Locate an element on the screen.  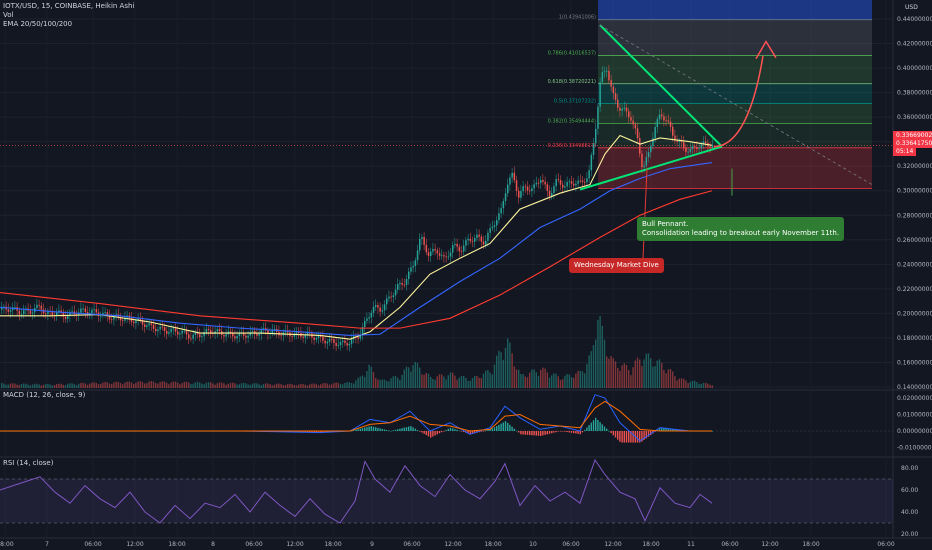
ema-label: EMA 20/50/100/200 is located at coordinates (38, 24).